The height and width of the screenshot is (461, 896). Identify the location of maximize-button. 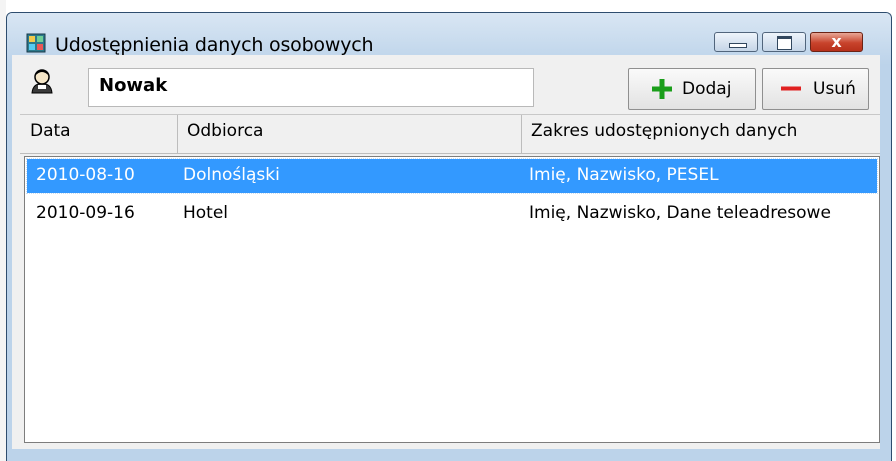
(784, 42).